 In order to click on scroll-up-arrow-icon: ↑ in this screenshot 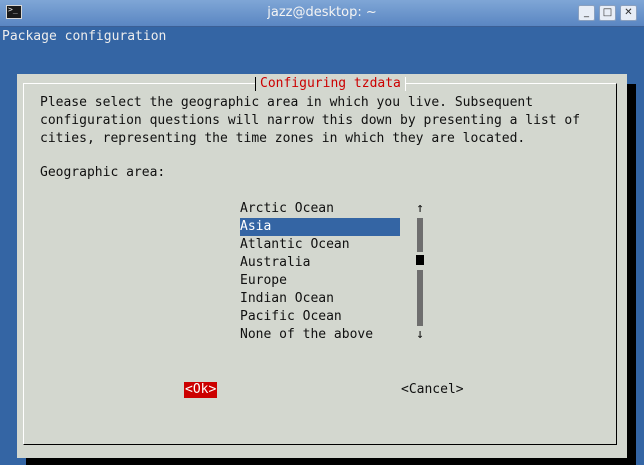, I will do `click(420, 209)`.